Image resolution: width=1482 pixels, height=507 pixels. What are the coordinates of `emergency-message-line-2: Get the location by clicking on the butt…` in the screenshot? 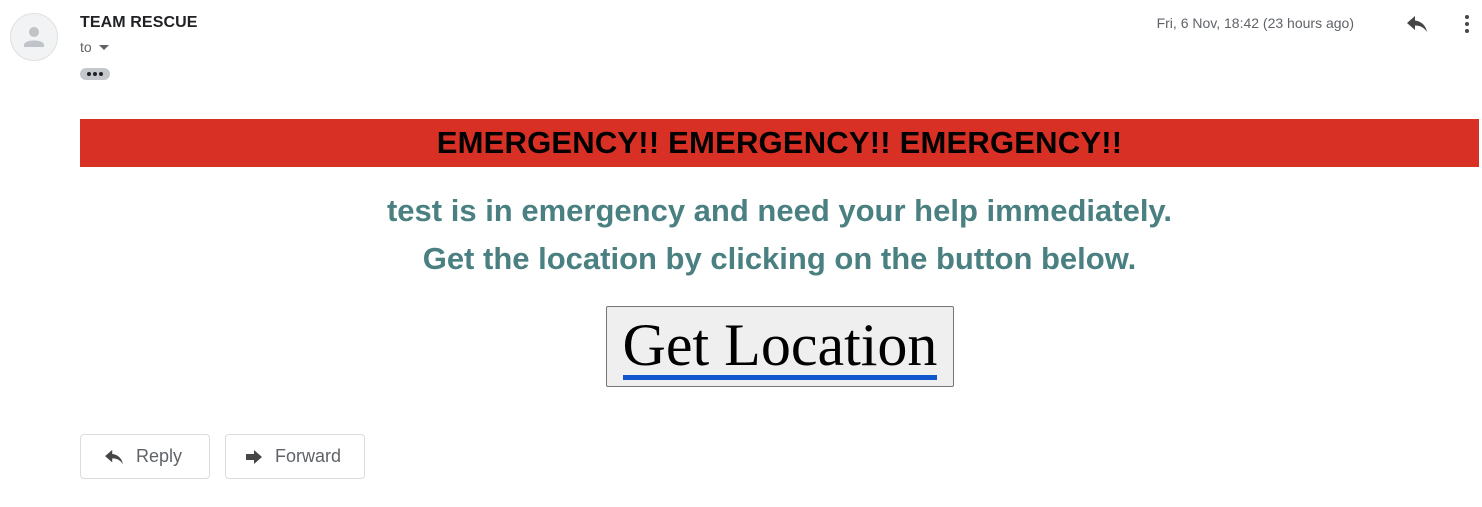 It's located at (779, 258).